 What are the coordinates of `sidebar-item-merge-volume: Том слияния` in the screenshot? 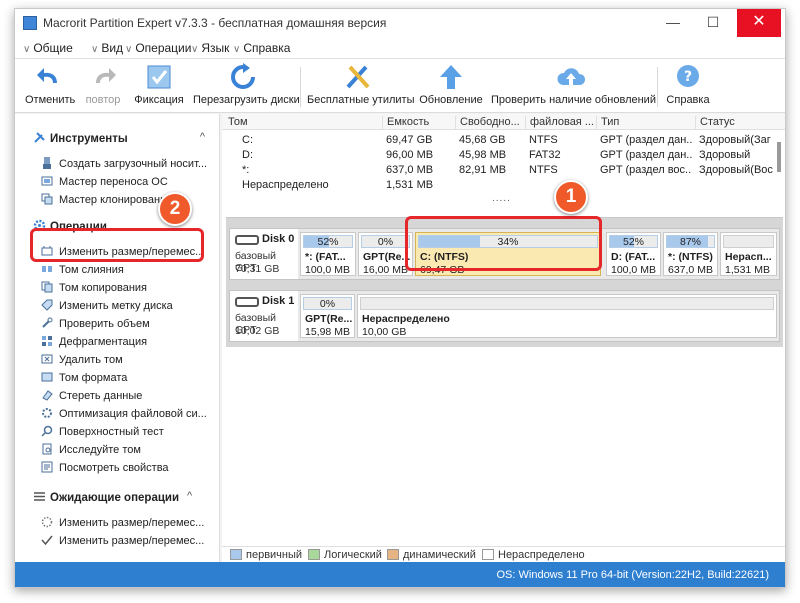 It's located at (127, 272).